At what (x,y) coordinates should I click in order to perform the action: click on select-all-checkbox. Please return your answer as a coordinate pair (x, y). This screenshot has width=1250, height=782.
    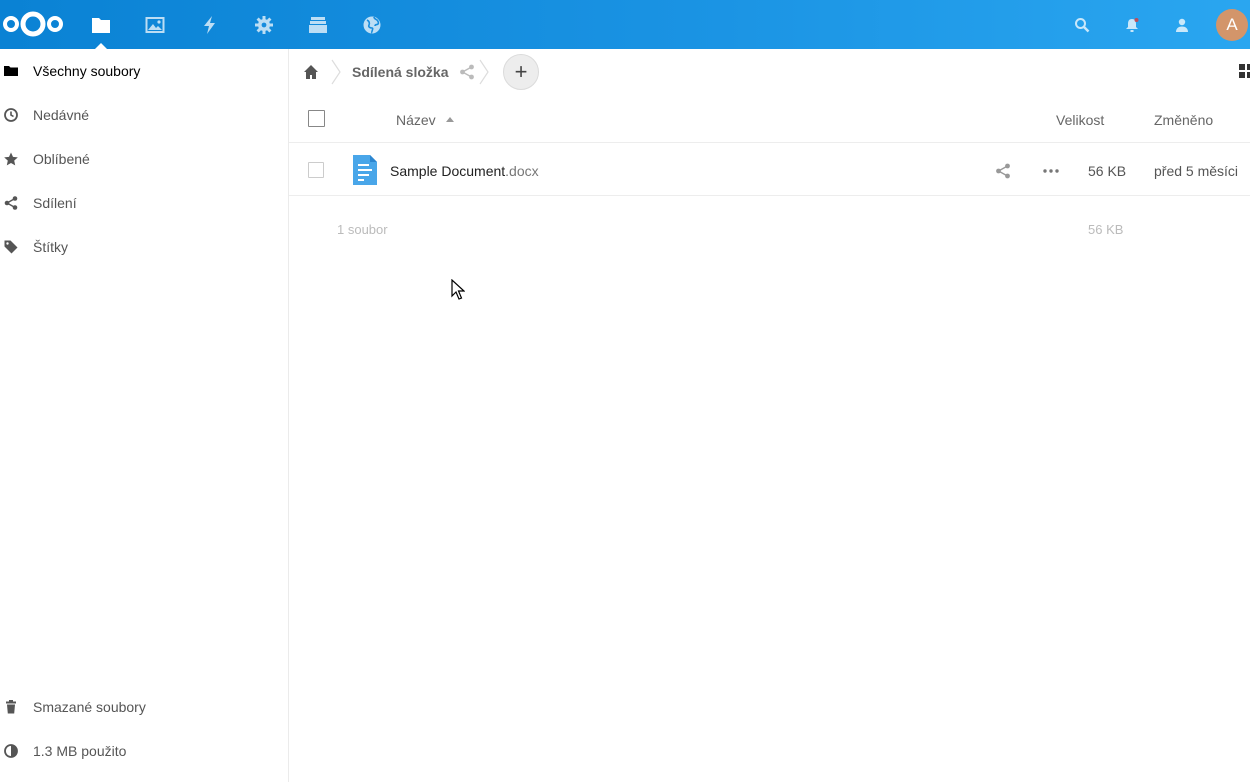
    Looking at the image, I should click on (316, 118).